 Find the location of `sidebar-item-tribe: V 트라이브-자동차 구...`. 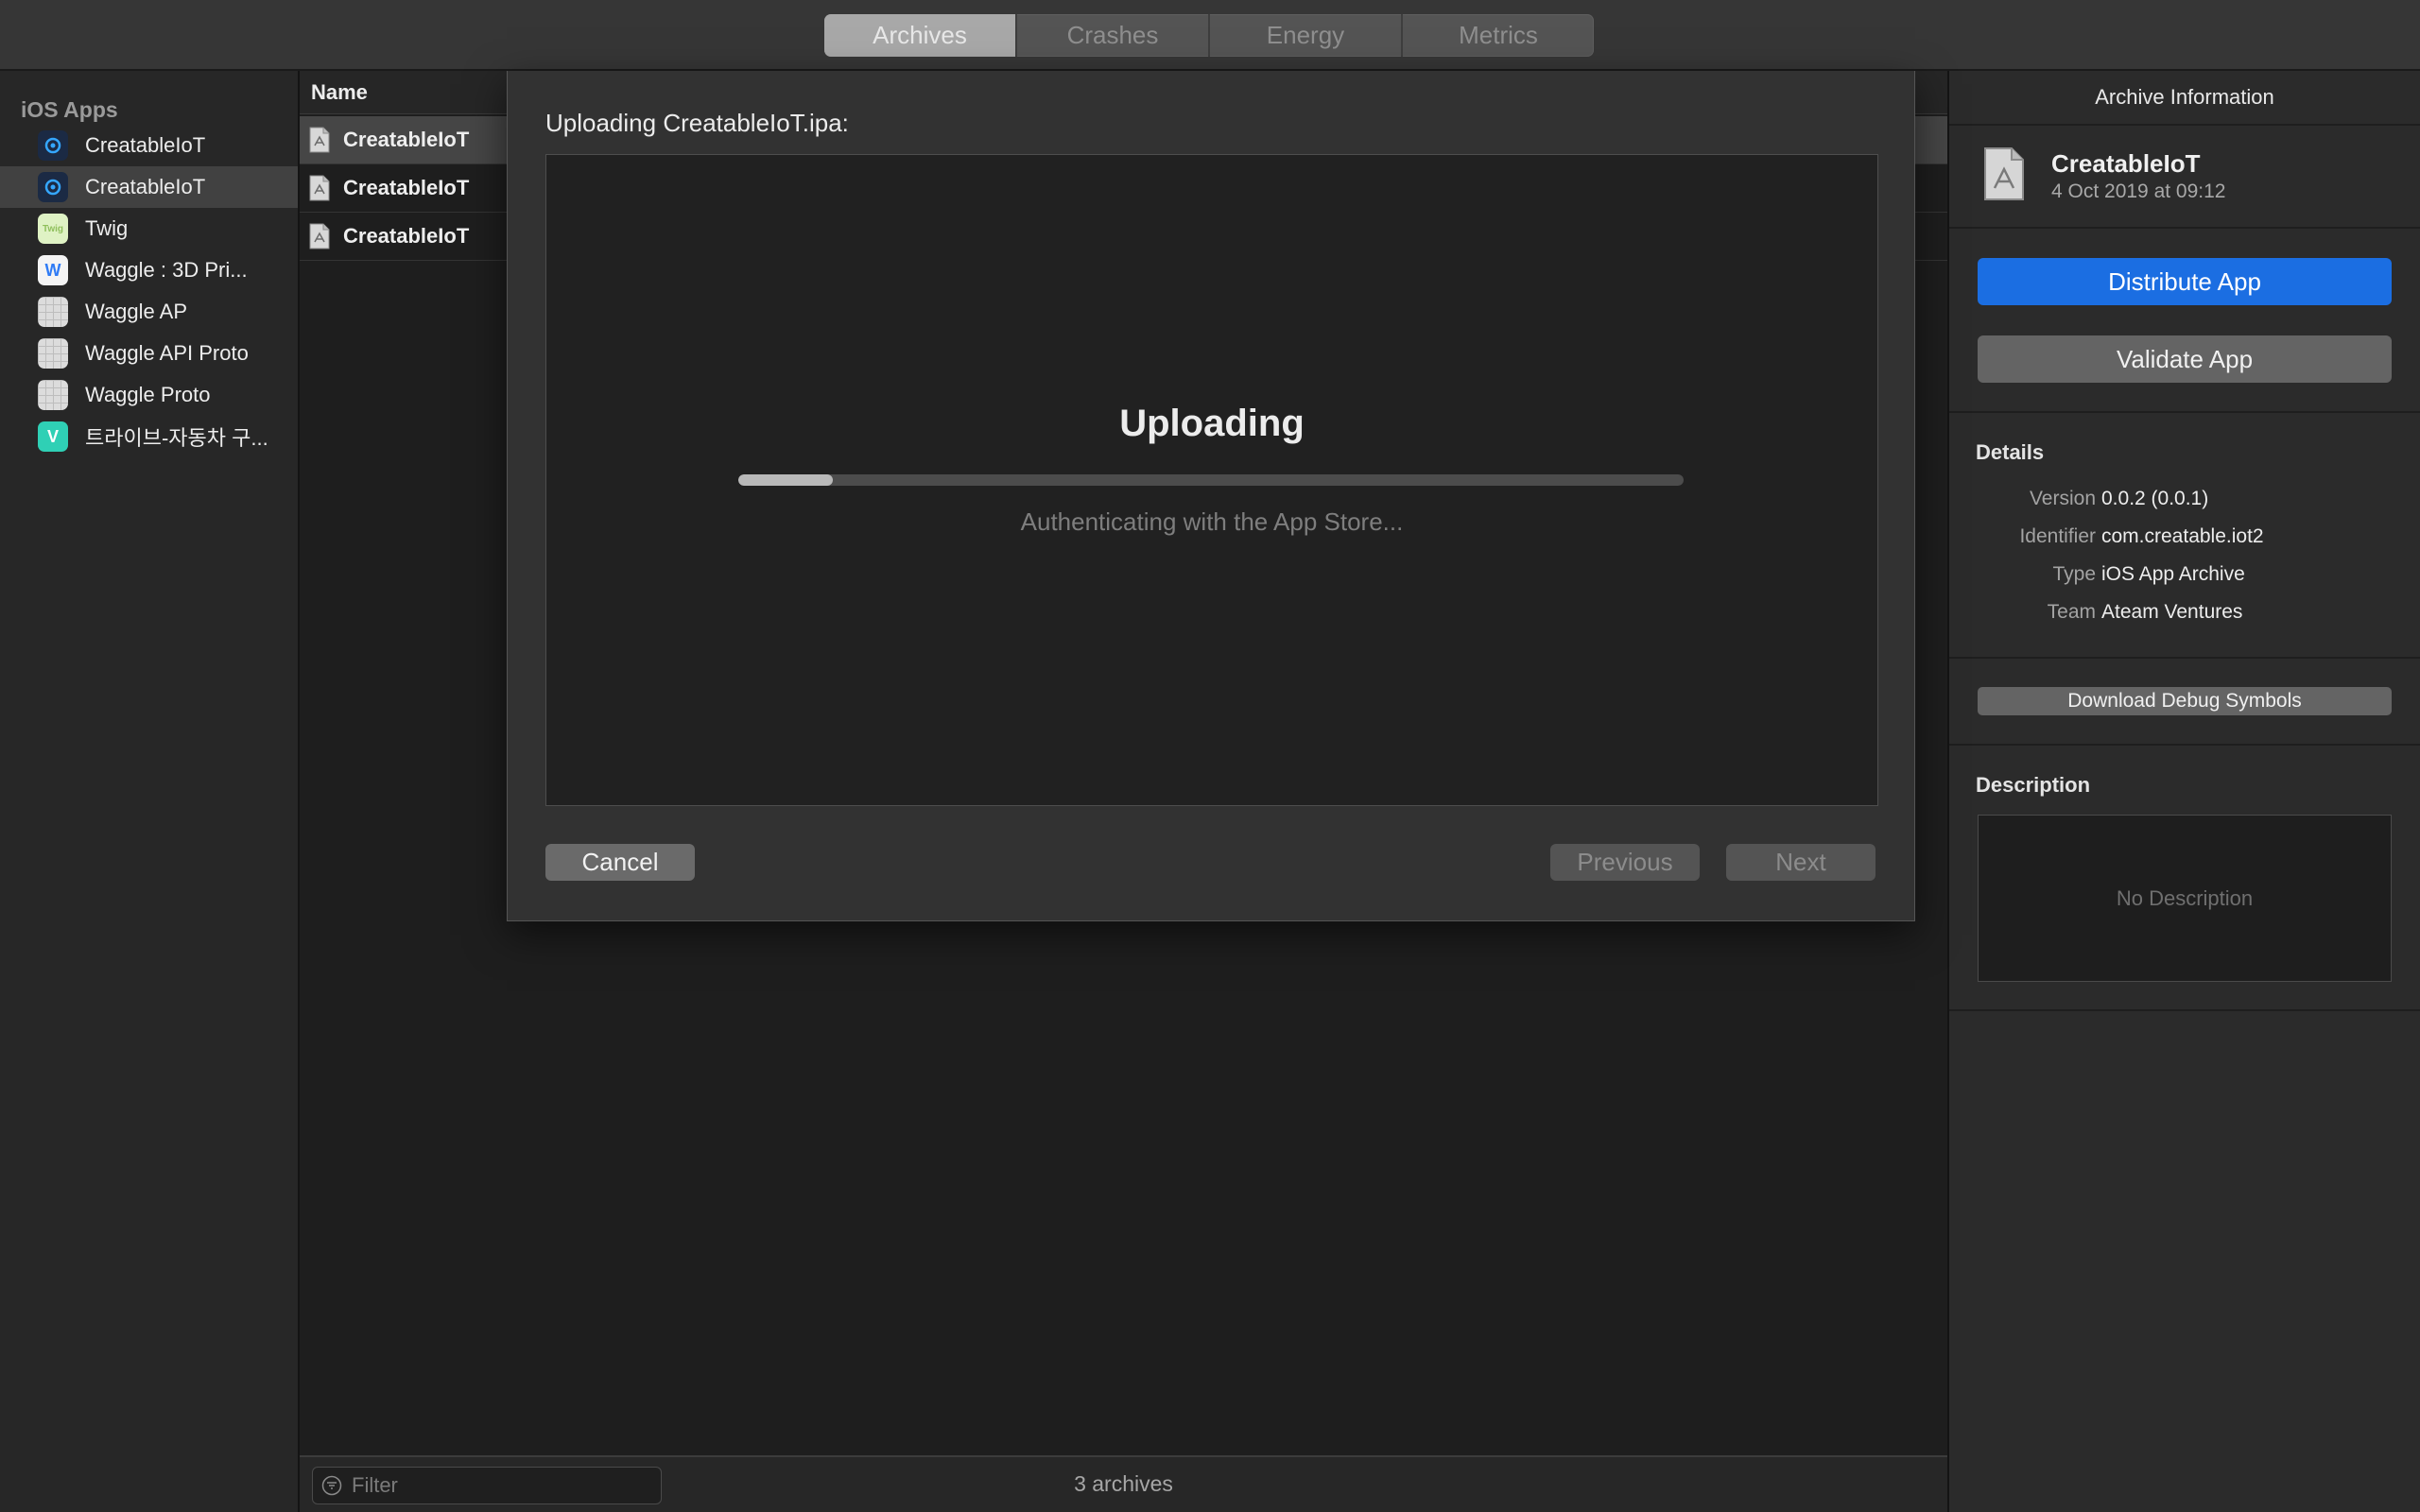

sidebar-item-tribe: V 트라이브-자동차 구... is located at coordinates (149, 436).